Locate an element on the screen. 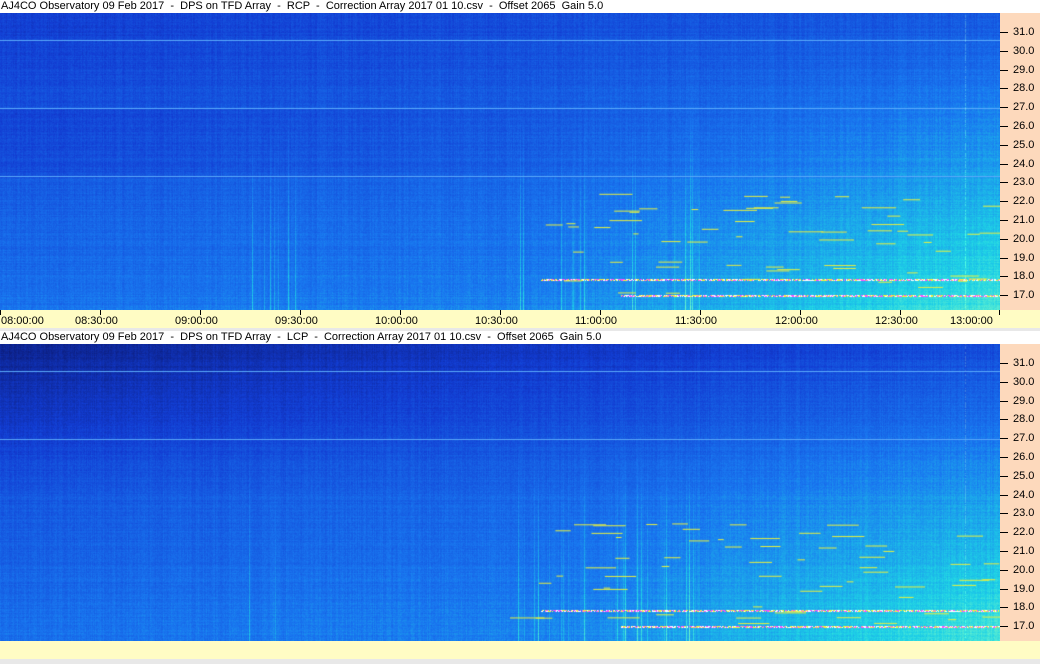  x-tick-label: 12:30:00 is located at coordinates (896, 321).